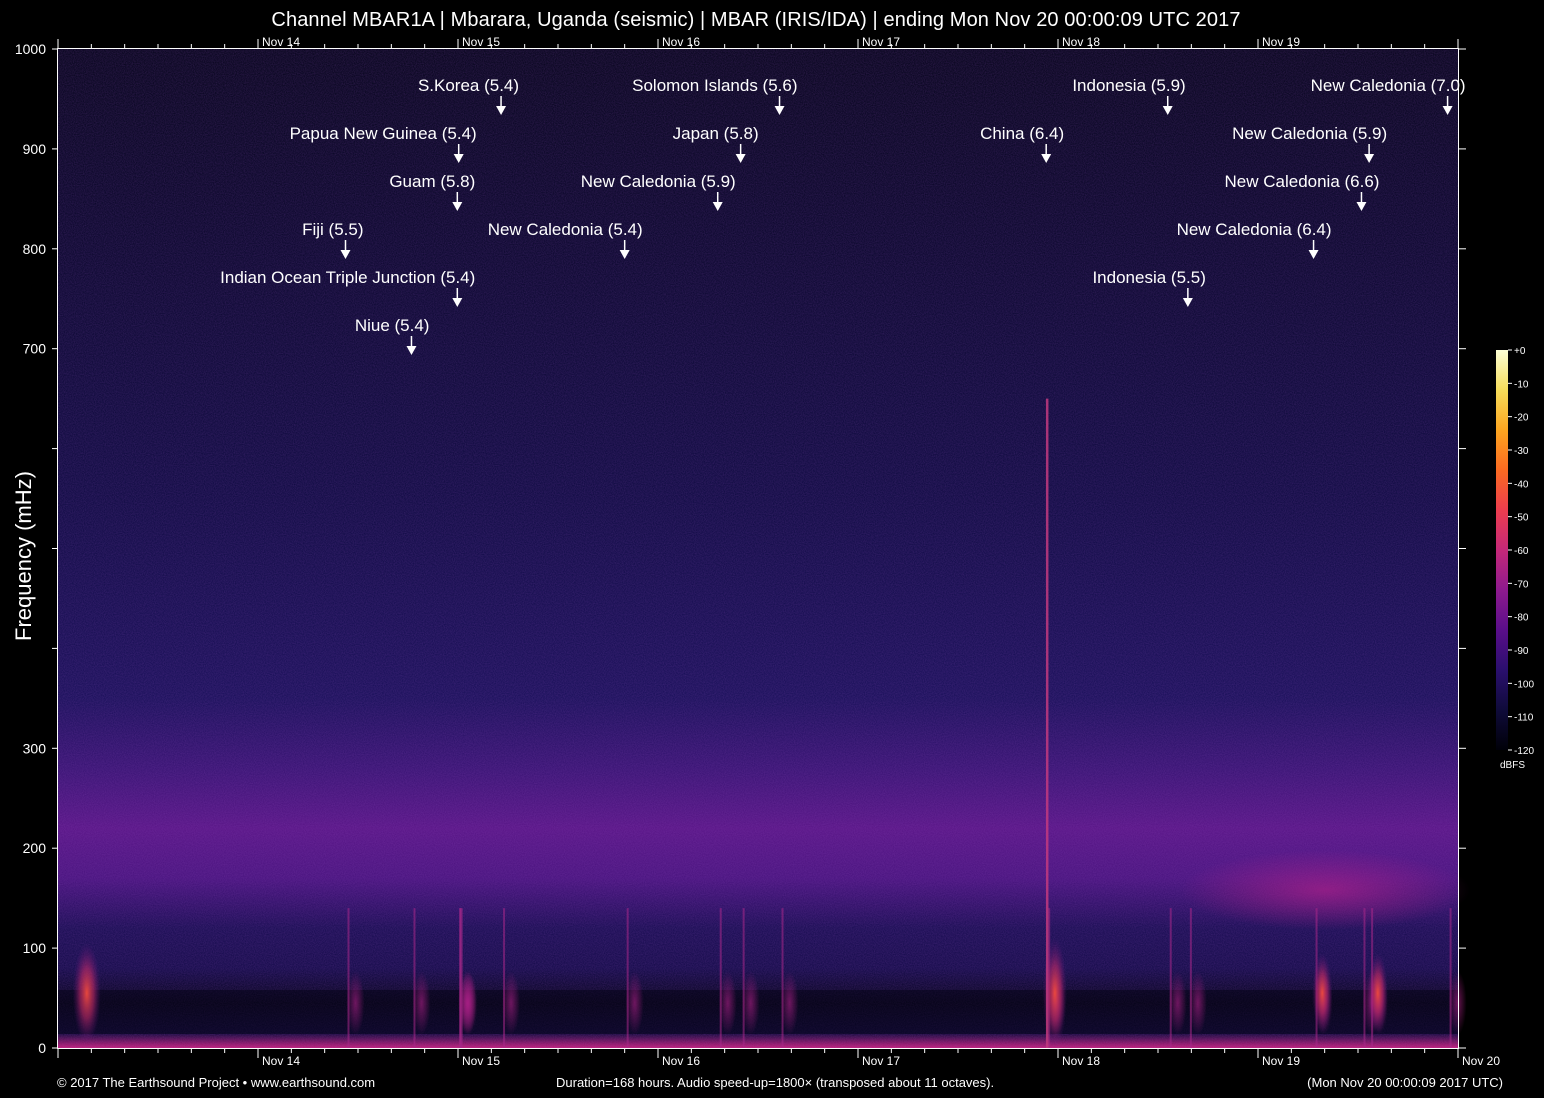 This screenshot has width=1544, height=1098. I want to click on colorbar-tick-label: -70, so click(1521, 584).